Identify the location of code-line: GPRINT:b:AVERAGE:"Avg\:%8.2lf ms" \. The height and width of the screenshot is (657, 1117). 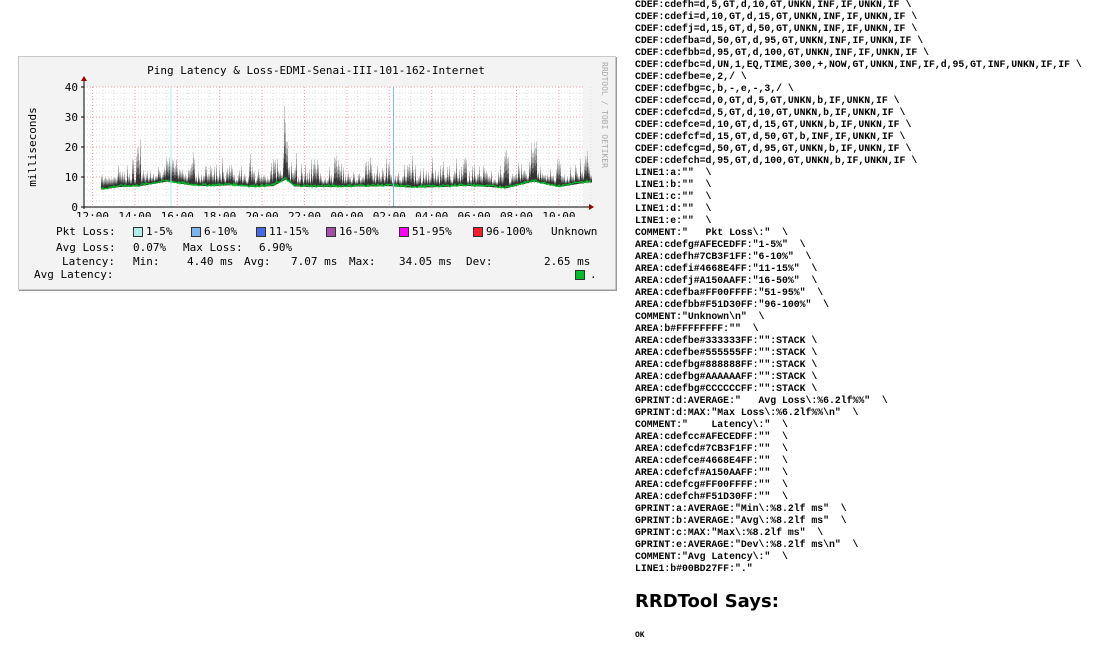
(741, 520).